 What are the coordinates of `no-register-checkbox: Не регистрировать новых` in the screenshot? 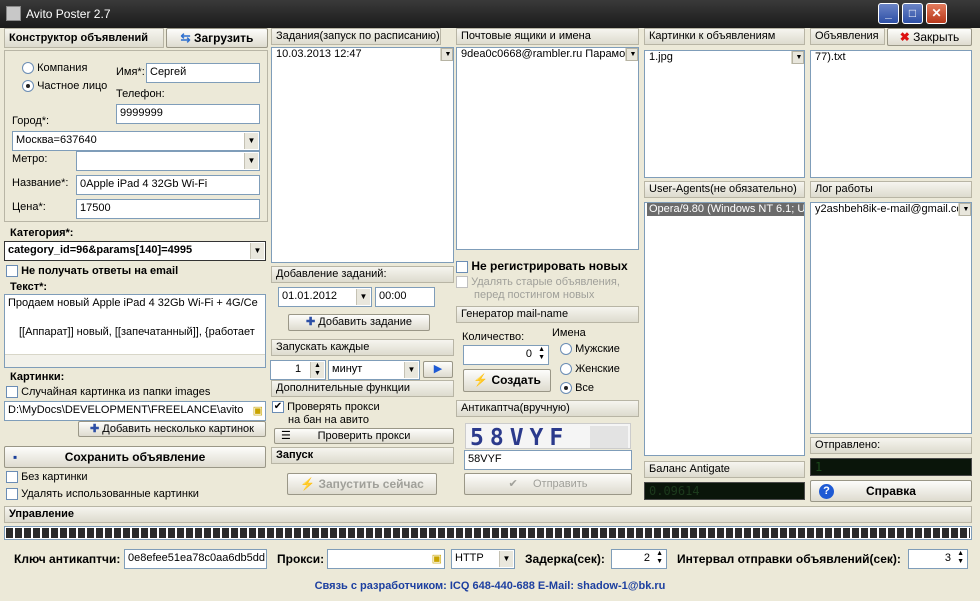 It's located at (542, 266).